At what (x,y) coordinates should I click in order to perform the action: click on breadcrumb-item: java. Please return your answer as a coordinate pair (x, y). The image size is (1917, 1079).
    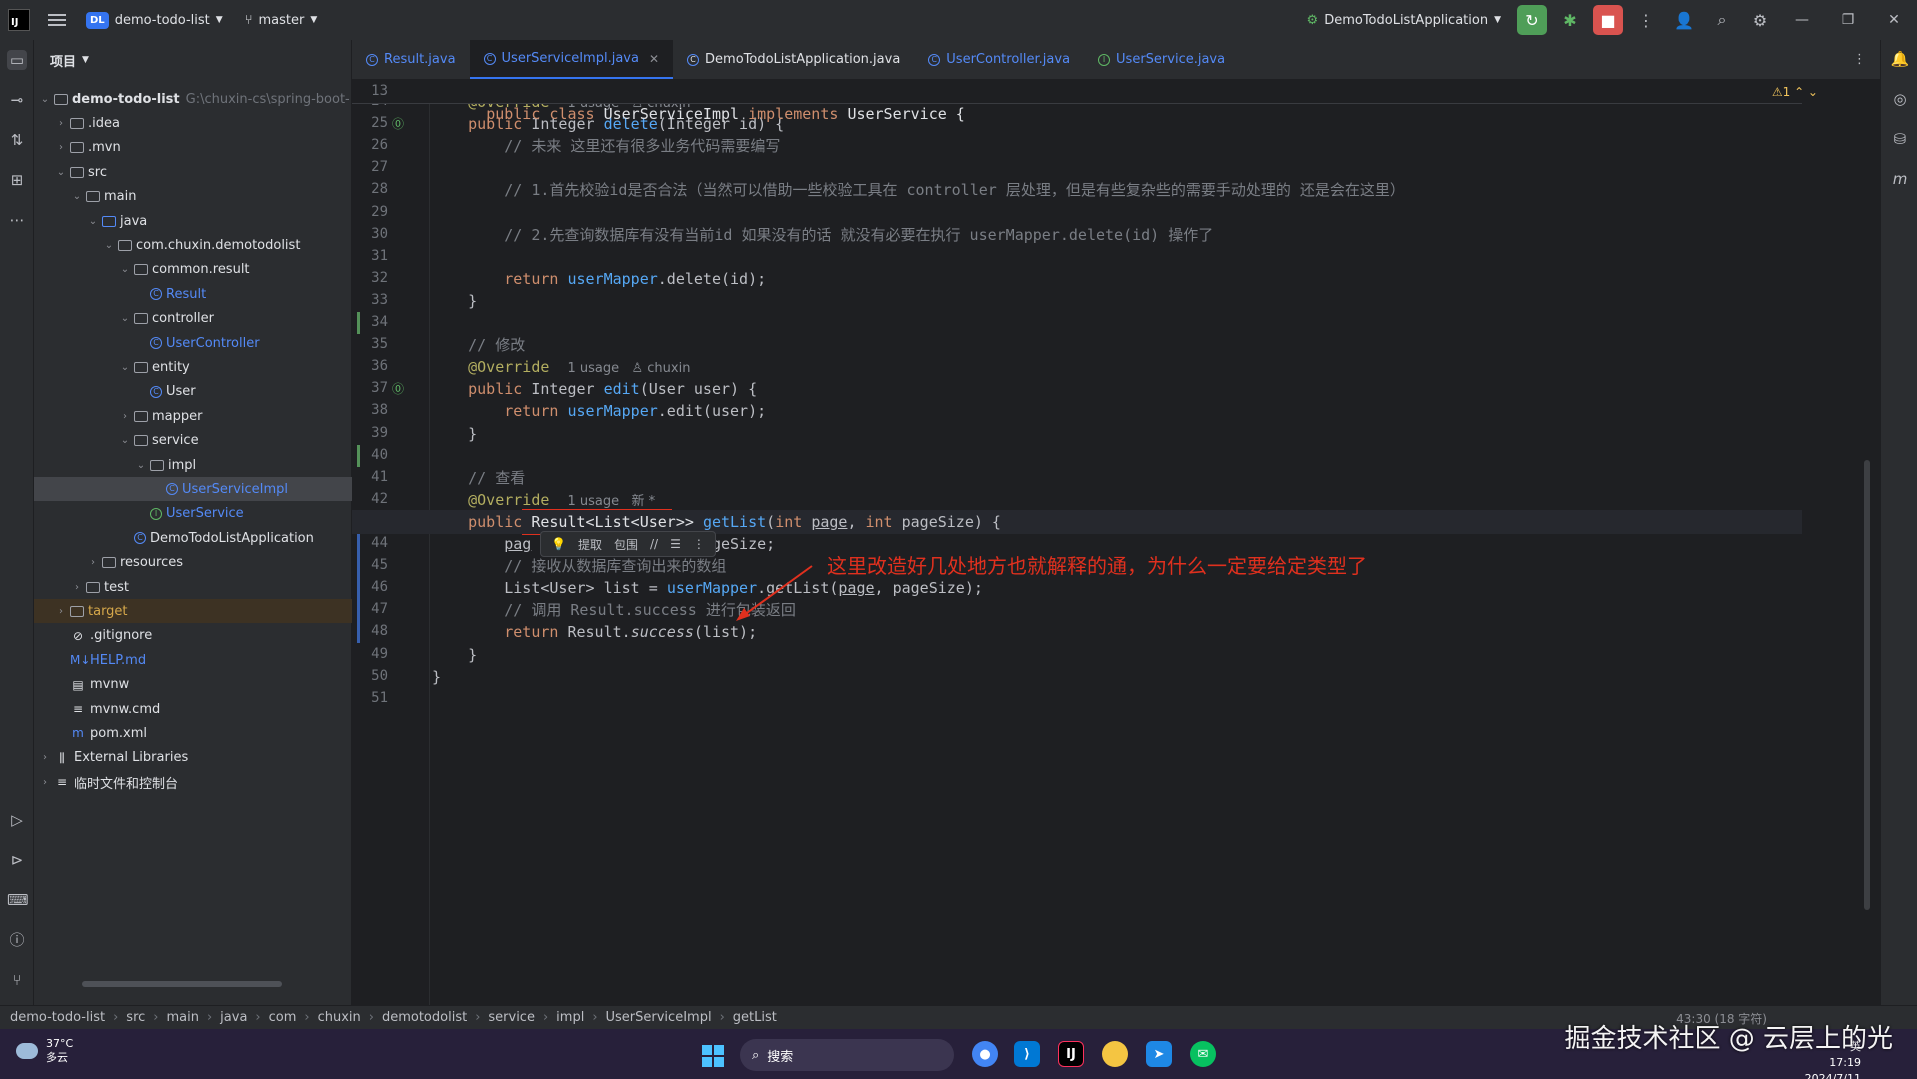
    Looking at the image, I should click on (233, 1017).